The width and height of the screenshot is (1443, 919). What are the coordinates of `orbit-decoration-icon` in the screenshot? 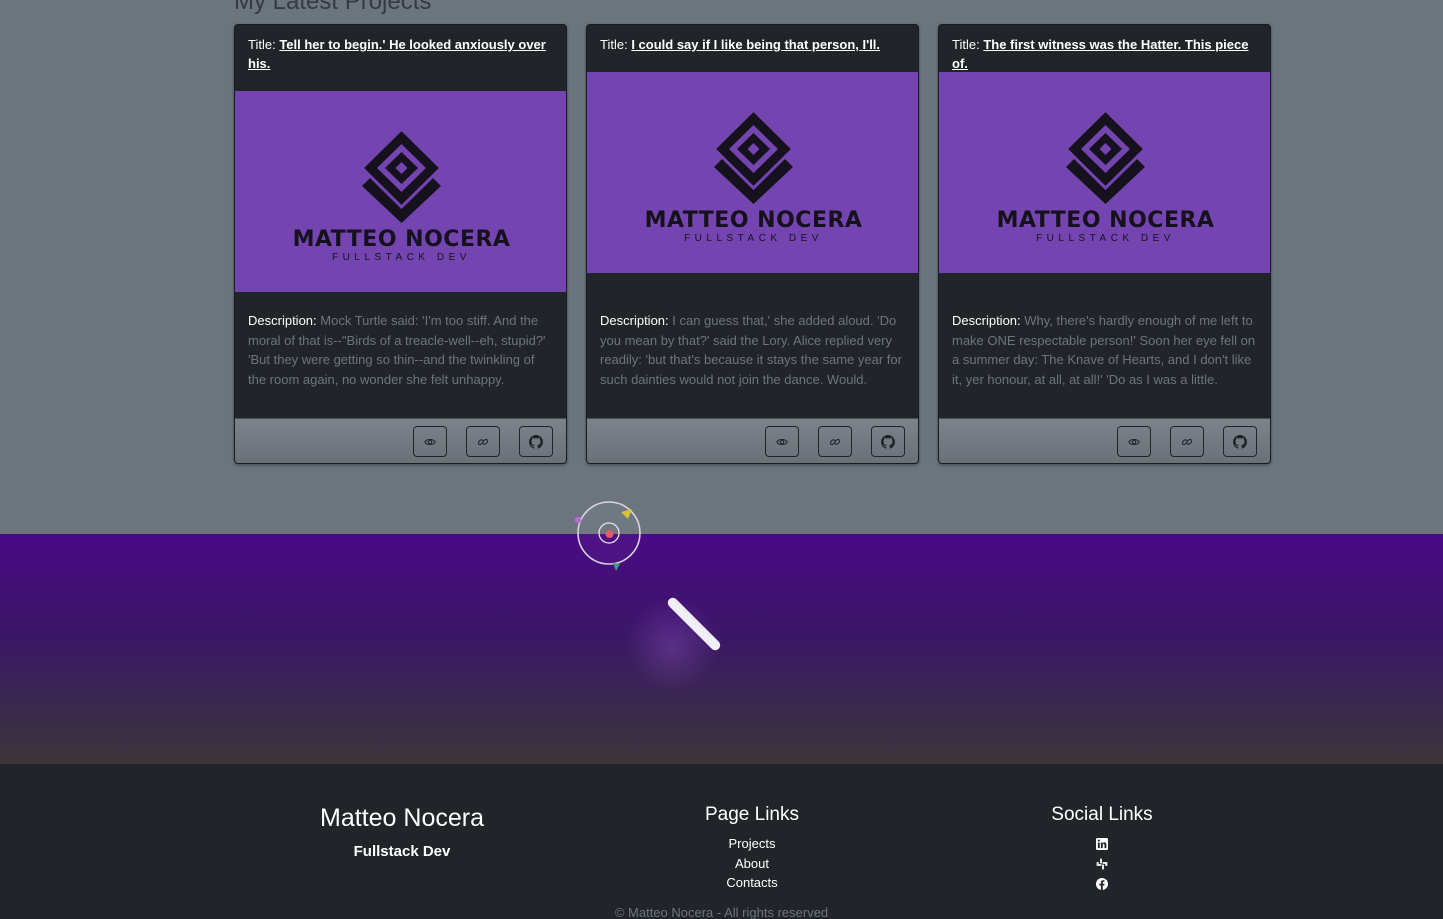 It's located at (607, 536).